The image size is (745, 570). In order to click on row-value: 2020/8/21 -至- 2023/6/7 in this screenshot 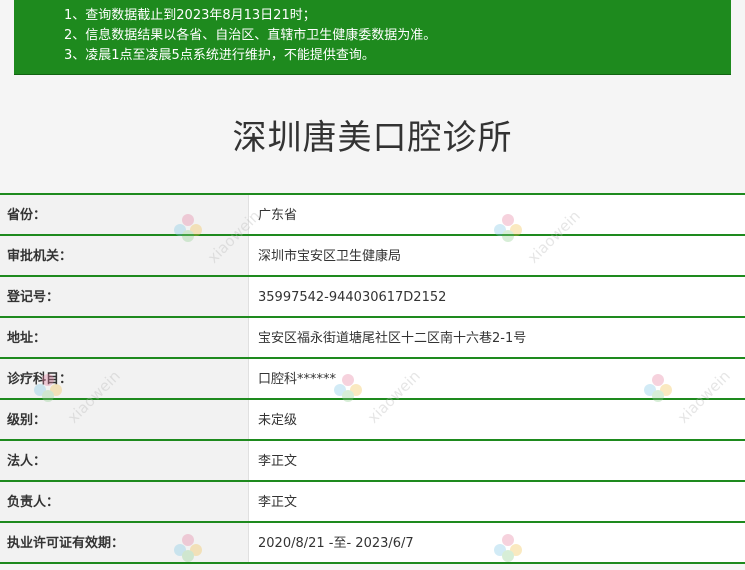, I will do `click(496, 542)`.